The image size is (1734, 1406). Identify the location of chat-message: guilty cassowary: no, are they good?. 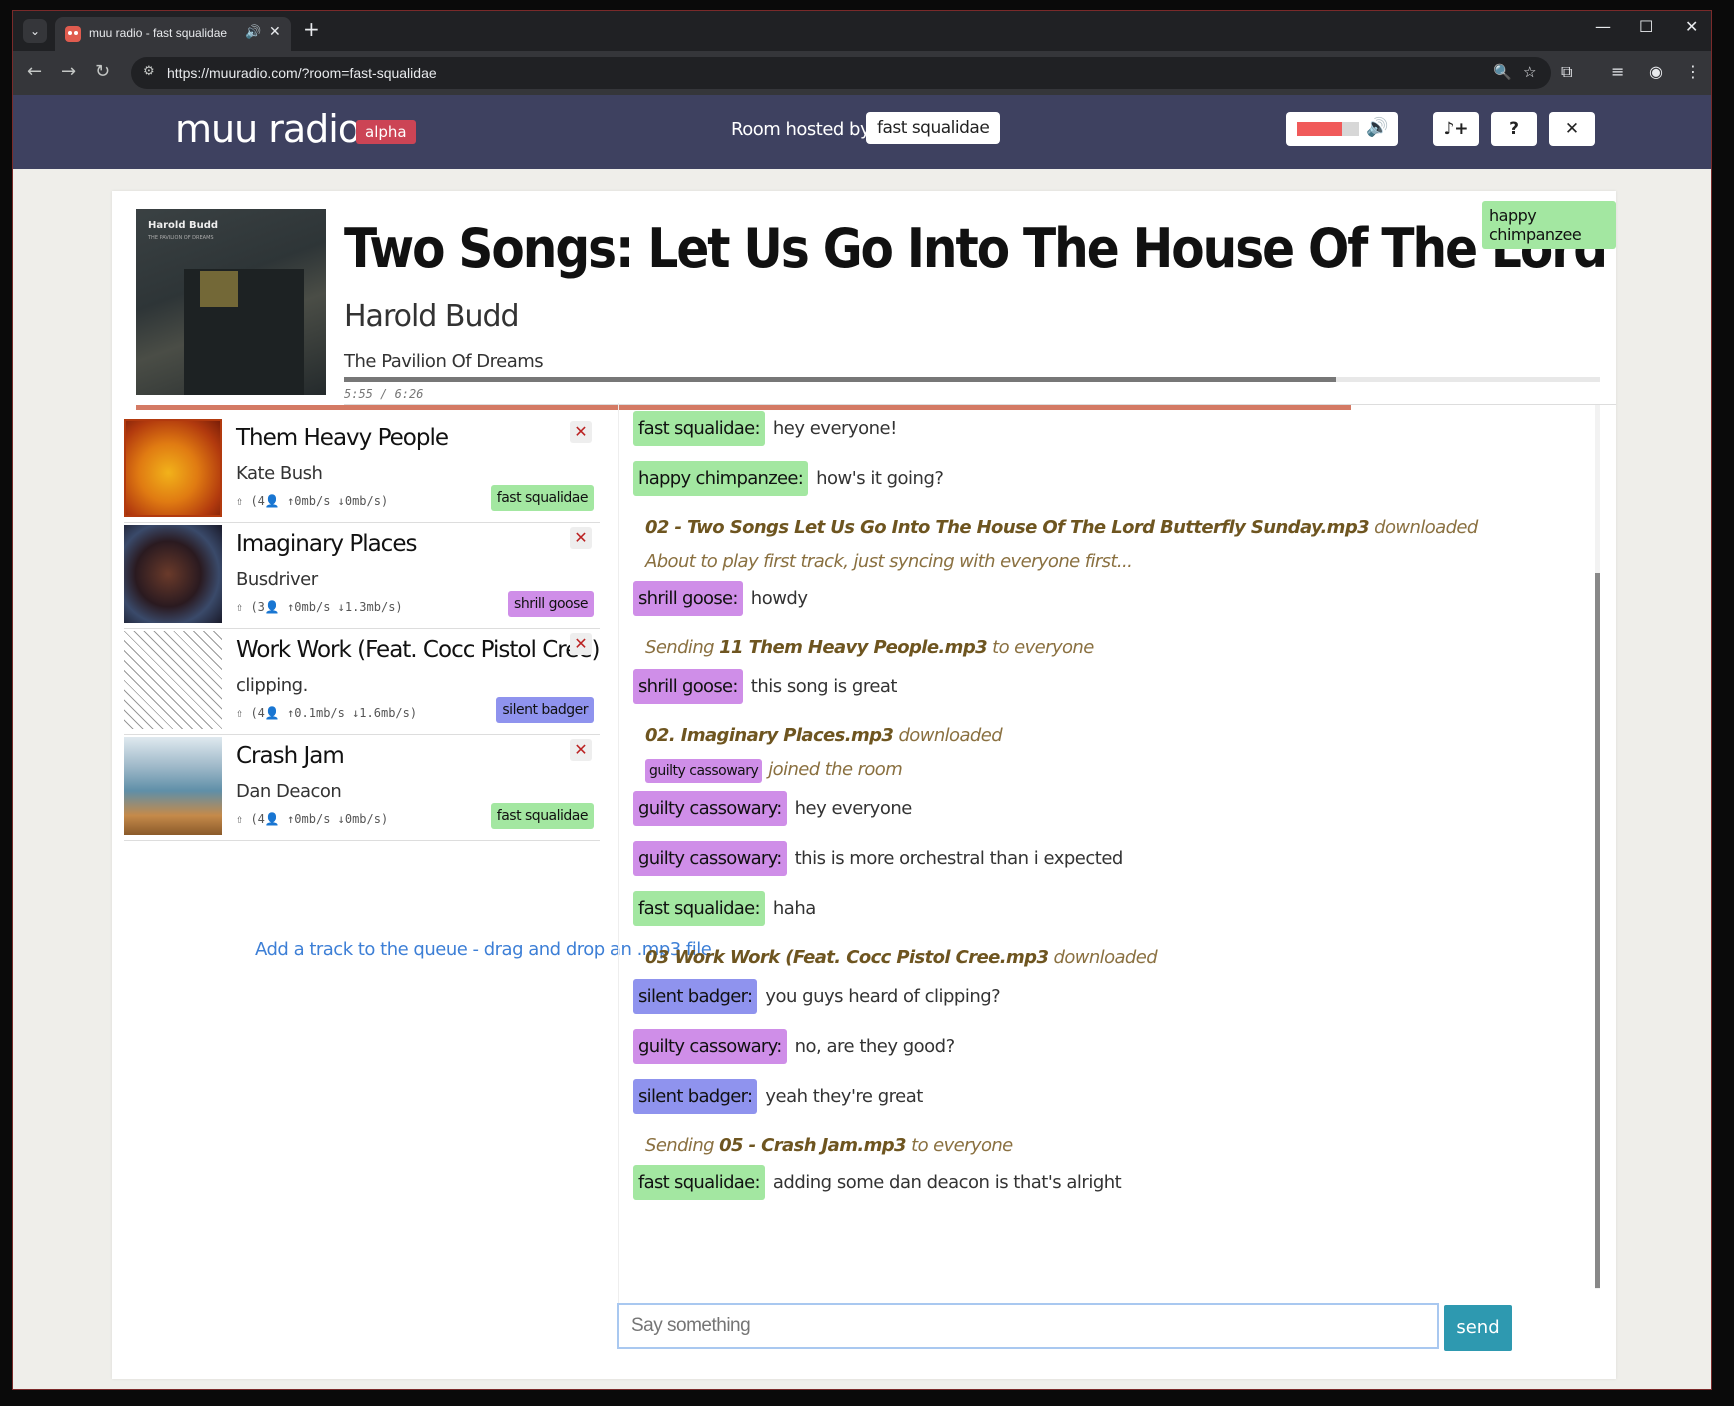
(794, 1046).